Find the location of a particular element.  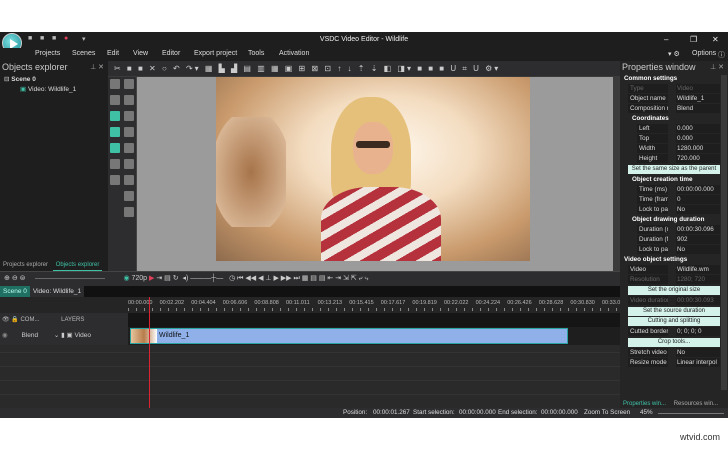

zoom-in-icon: ⊕ is located at coordinates (7, 278).